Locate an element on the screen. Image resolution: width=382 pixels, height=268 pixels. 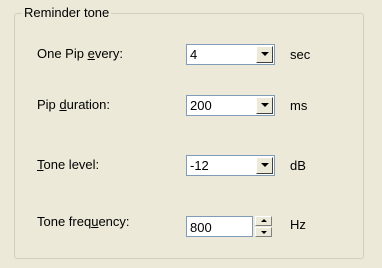
tone-frequency-spinner is located at coordinates (263, 226).